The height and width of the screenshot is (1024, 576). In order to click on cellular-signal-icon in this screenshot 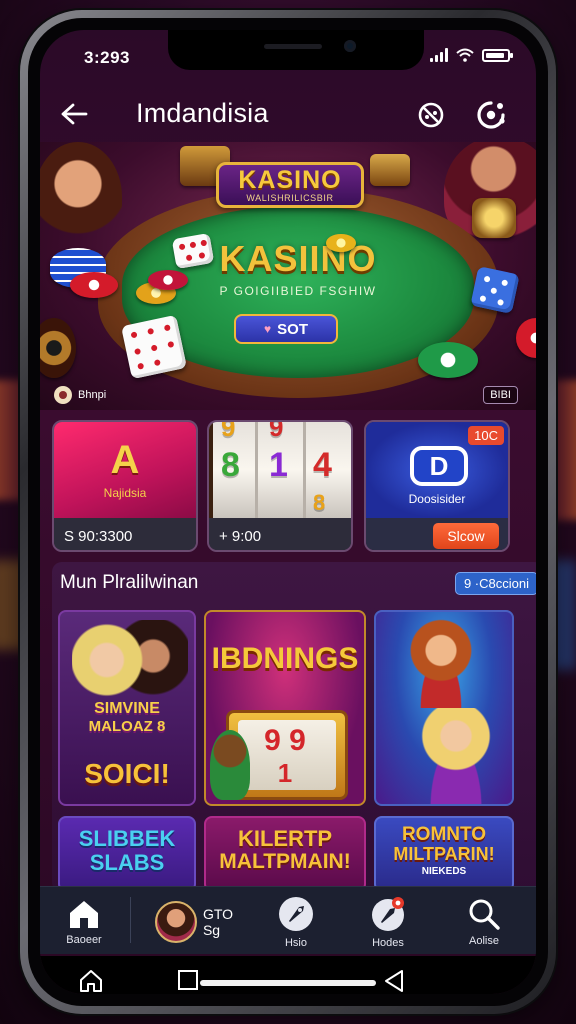, I will do `click(439, 55)`.